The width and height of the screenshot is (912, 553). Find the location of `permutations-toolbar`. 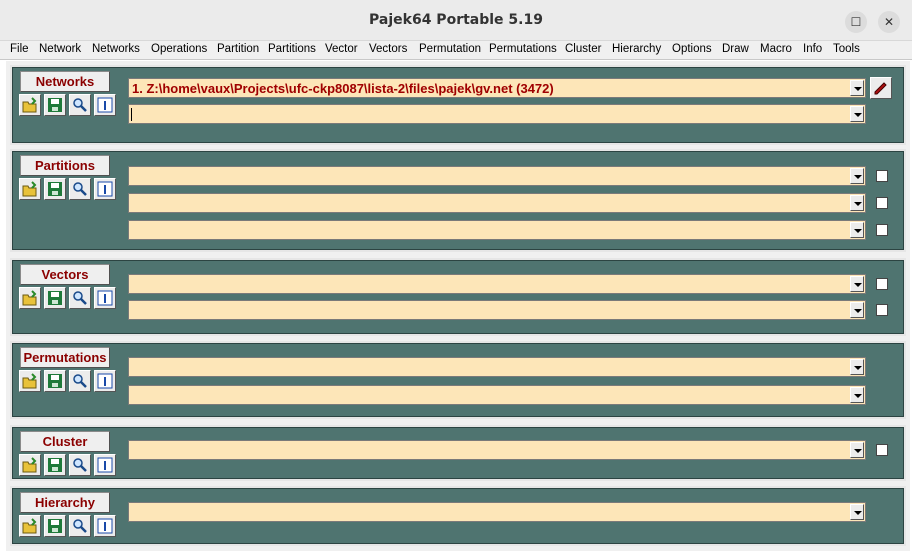

permutations-toolbar is located at coordinates (69, 381).